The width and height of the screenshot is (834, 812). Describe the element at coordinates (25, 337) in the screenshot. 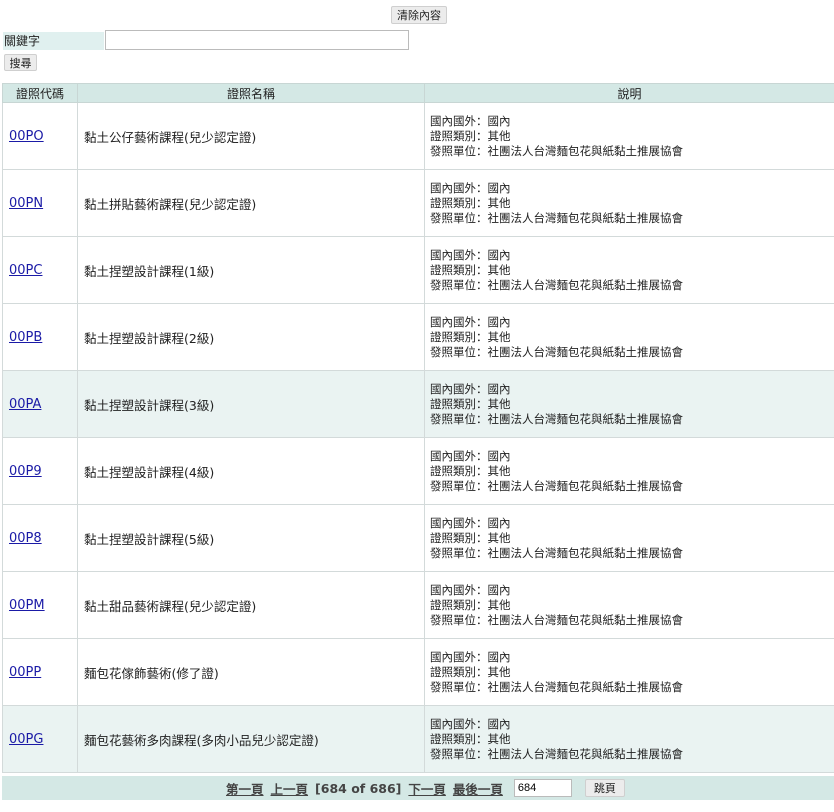

I see `certificate-code-link: 00PB` at that location.